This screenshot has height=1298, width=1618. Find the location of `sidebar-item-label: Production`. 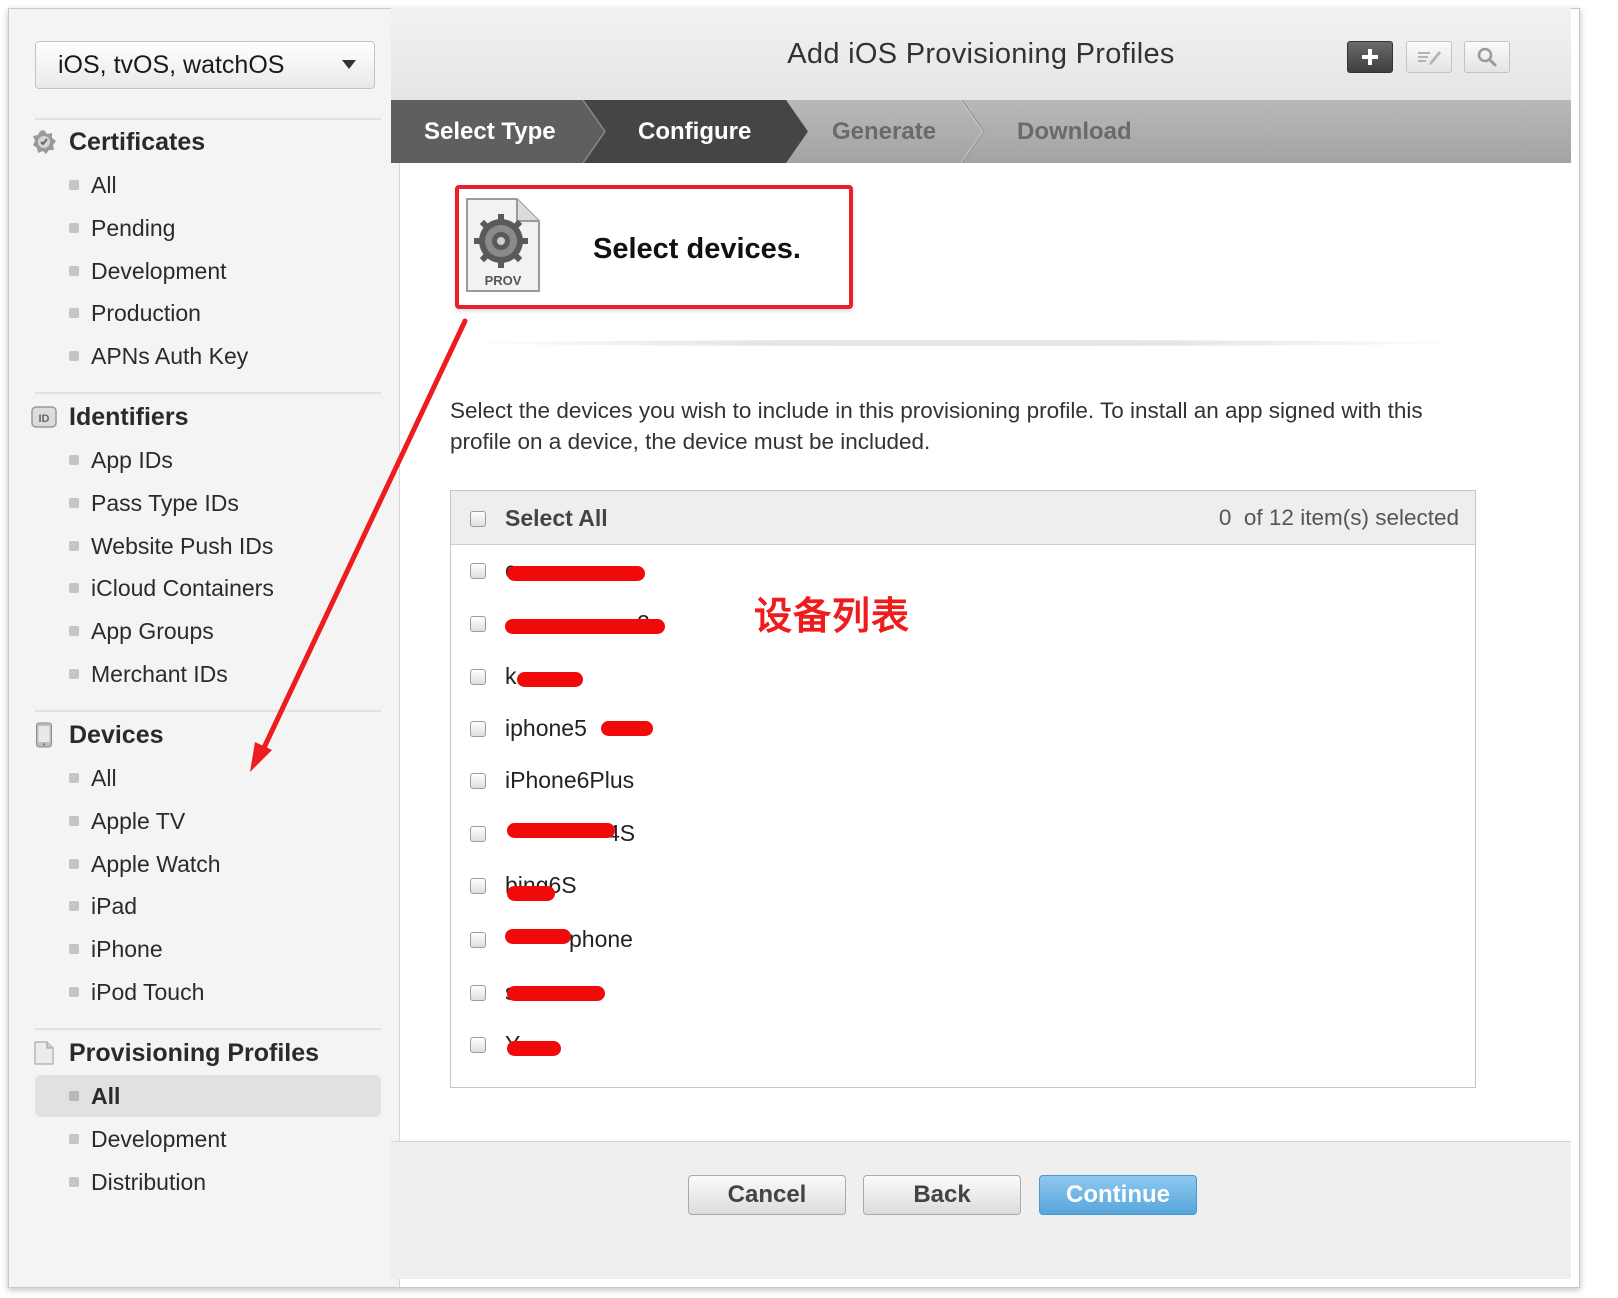

sidebar-item-label: Production is located at coordinates (146, 312).